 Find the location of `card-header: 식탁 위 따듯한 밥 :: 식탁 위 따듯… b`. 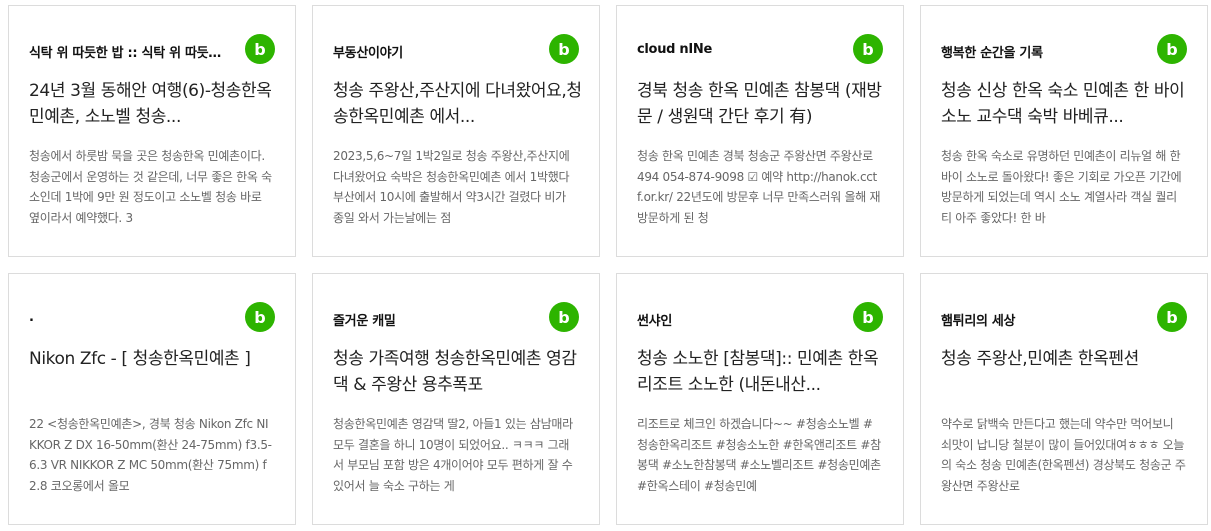

card-header: 식탁 위 따듯한 밥 :: 식탁 위 따듯… b is located at coordinates (152, 52).